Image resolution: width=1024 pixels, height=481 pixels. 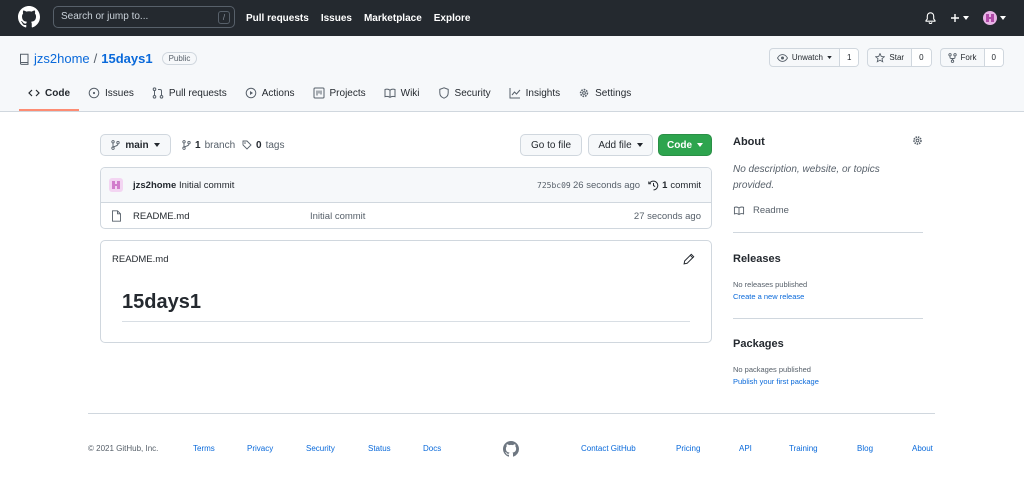 I want to click on repo-actions: Unwatch 1 Star 0 Fork 0, so click(x=886, y=57).